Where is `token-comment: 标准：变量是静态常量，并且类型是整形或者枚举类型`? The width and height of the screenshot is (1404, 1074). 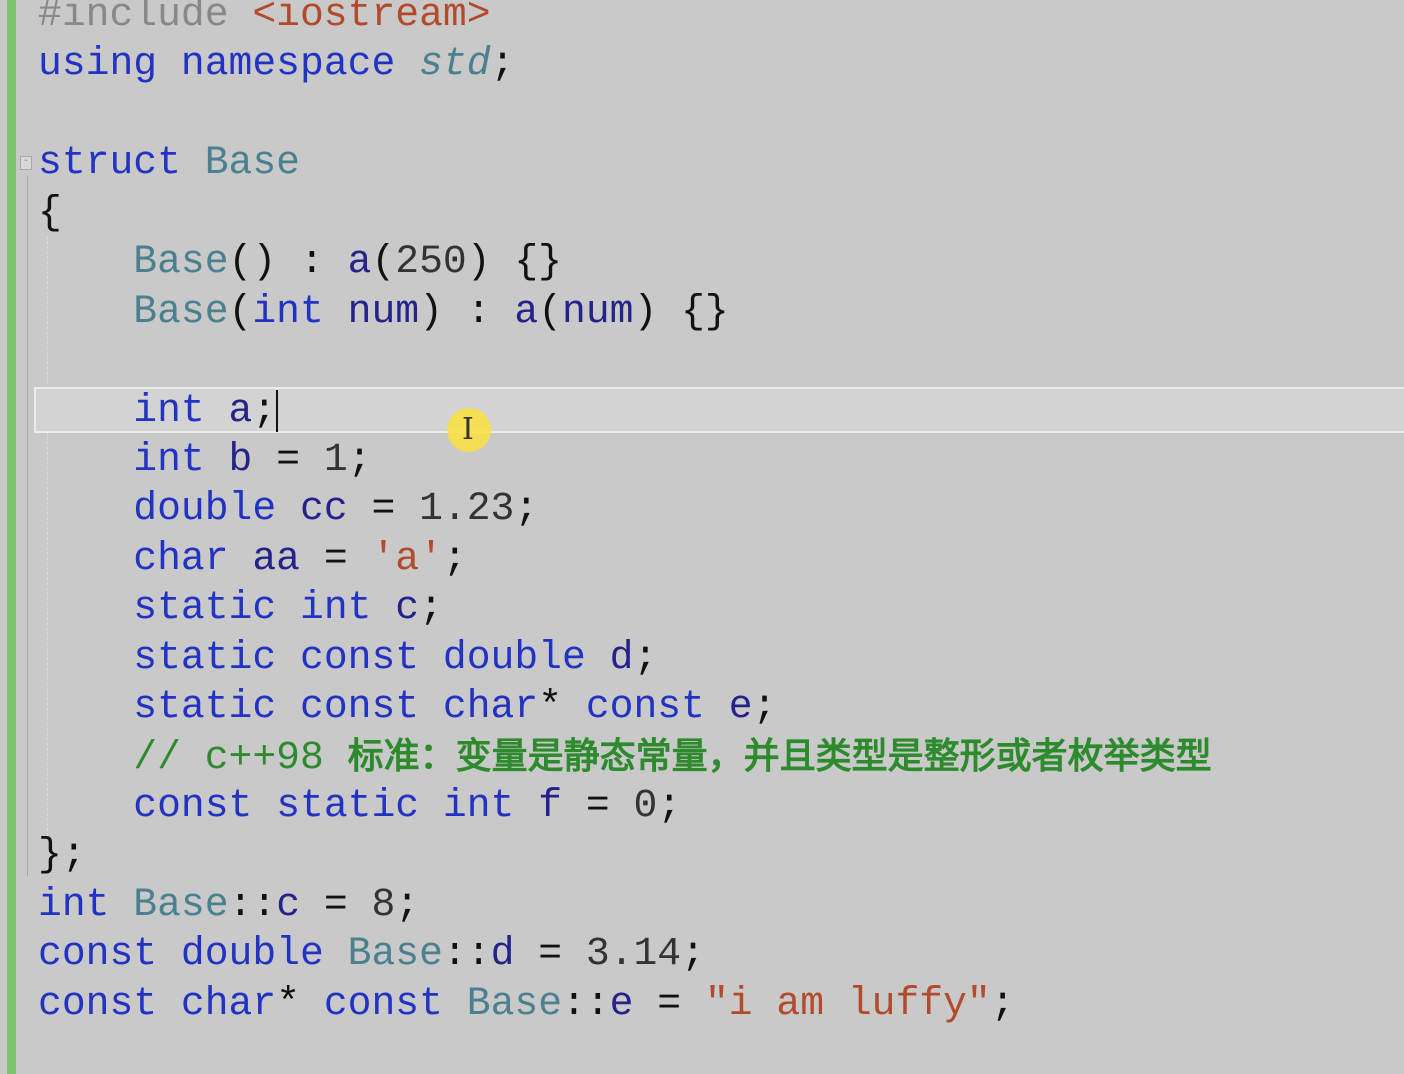
token-comment: 标准：变量是静态常量，并且类型是整形或者枚举类型 is located at coordinates (779, 756).